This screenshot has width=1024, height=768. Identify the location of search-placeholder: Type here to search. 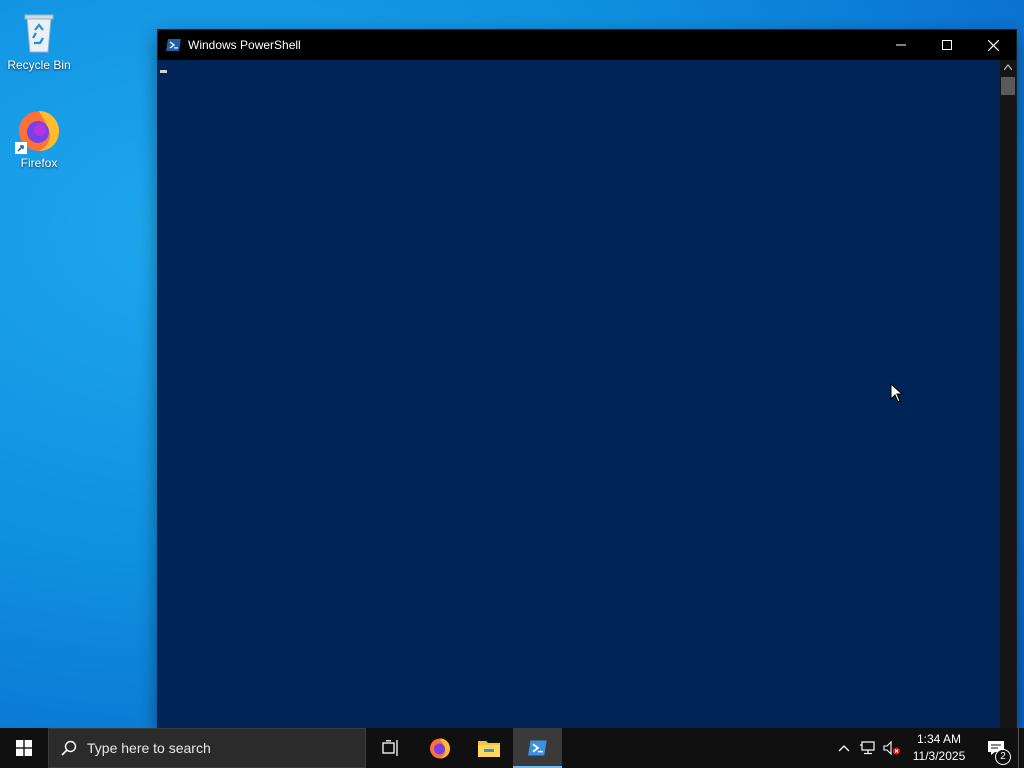
(149, 748).